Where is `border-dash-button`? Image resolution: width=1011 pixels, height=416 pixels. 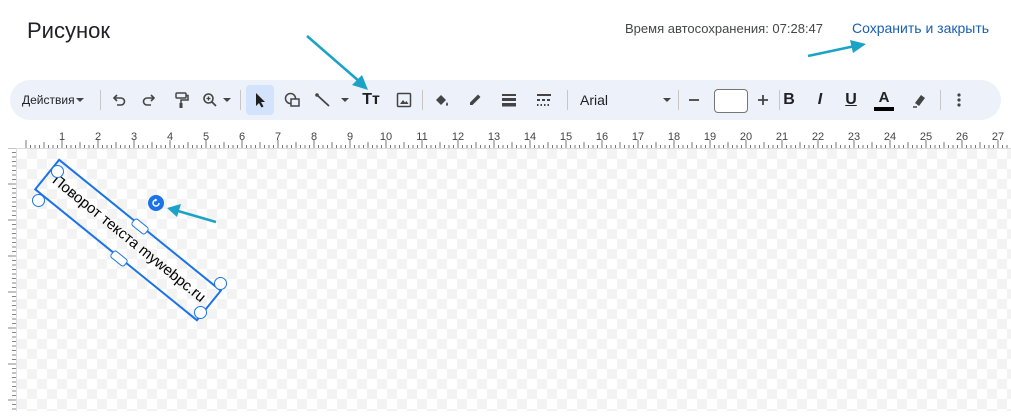 border-dash-button is located at coordinates (544, 100).